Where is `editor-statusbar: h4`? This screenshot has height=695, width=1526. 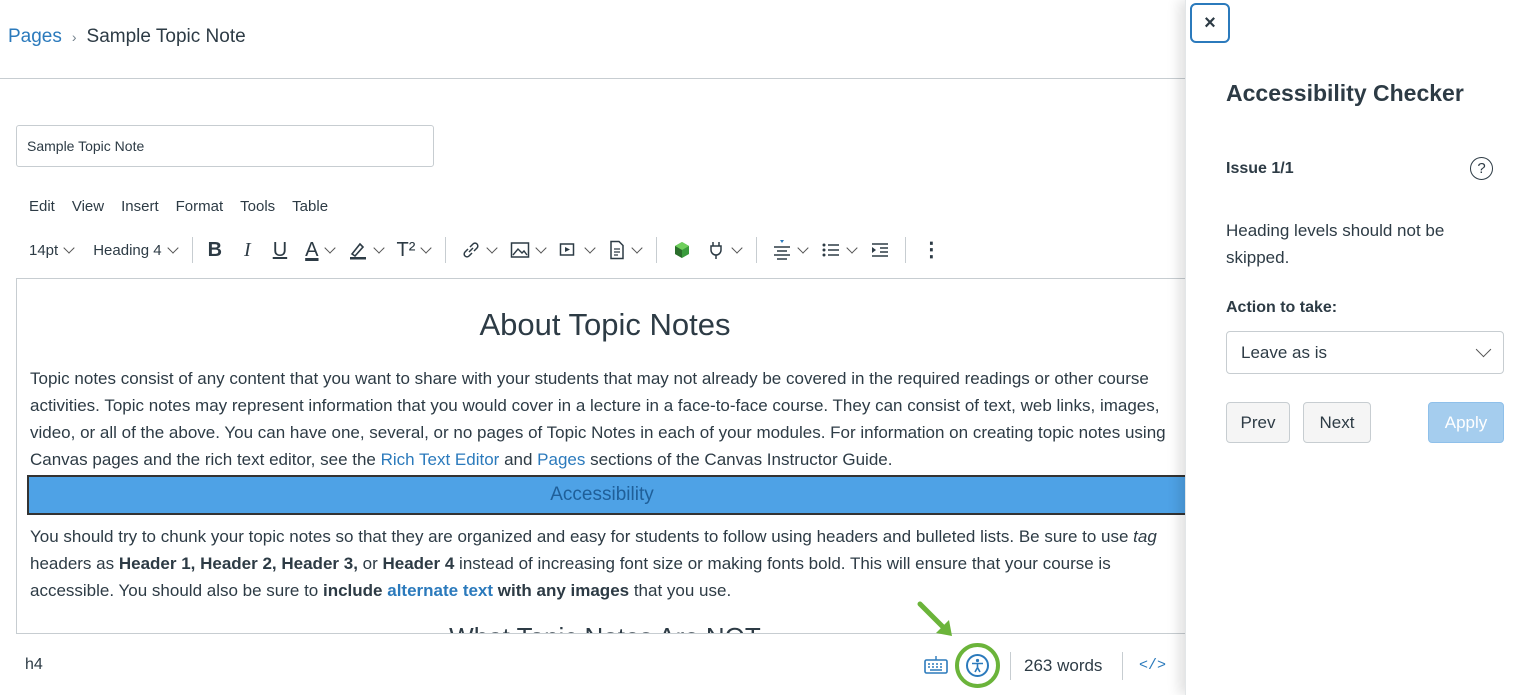 editor-statusbar: h4 is located at coordinates (593, 667).